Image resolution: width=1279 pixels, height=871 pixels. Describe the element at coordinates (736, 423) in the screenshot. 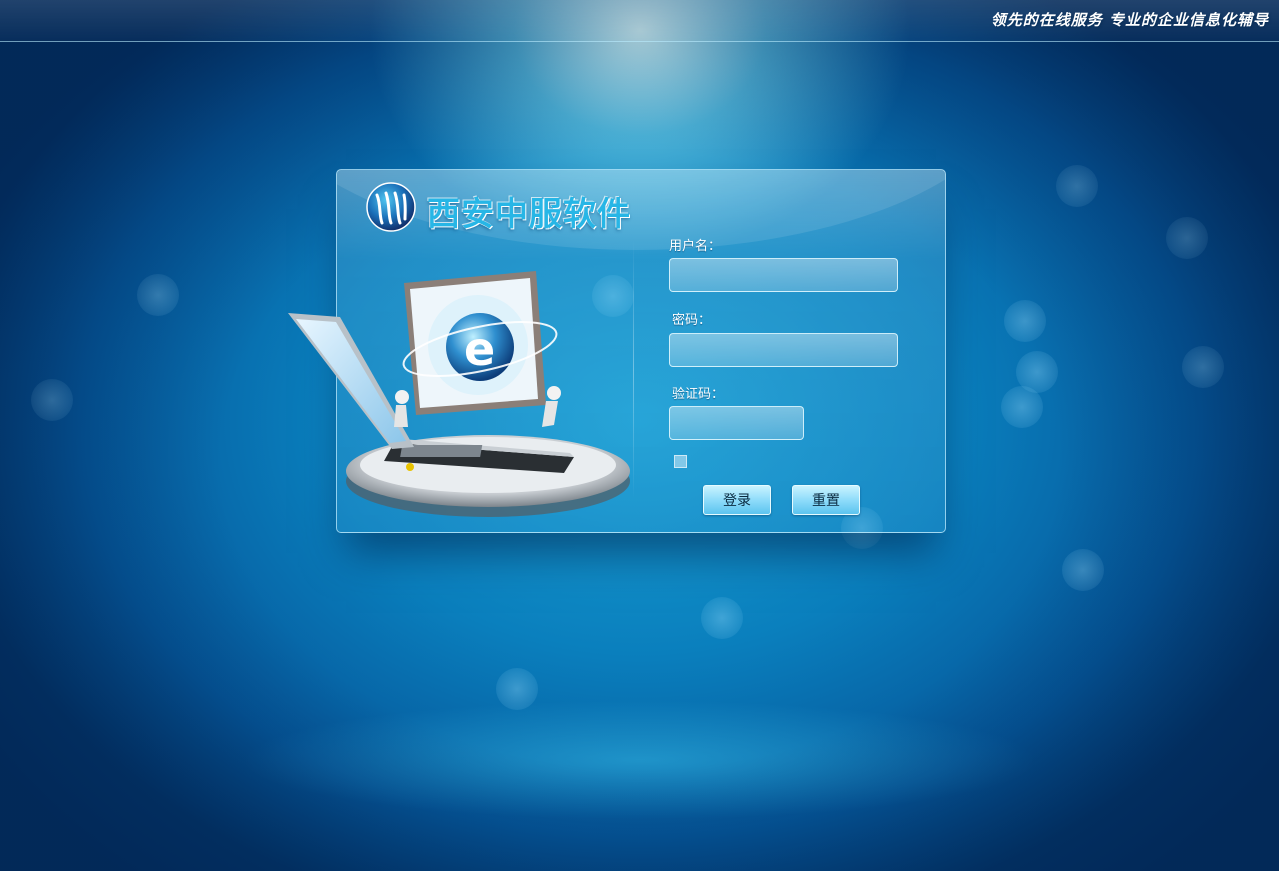

I see `captcha-input` at that location.